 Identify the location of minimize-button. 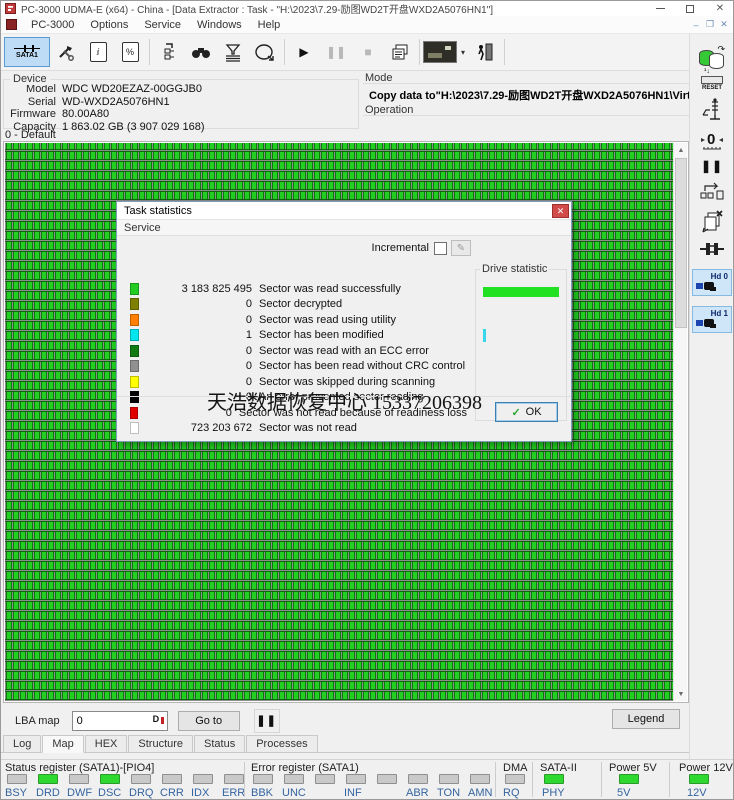
(660, 8).